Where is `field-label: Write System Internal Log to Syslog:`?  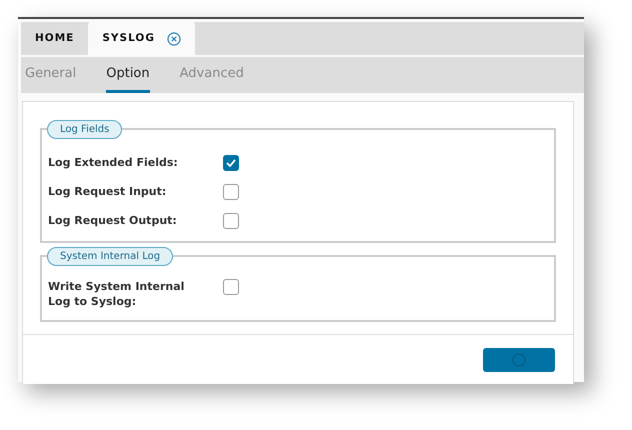
field-label: Write System Internal Log to Syslog: is located at coordinates (117, 294).